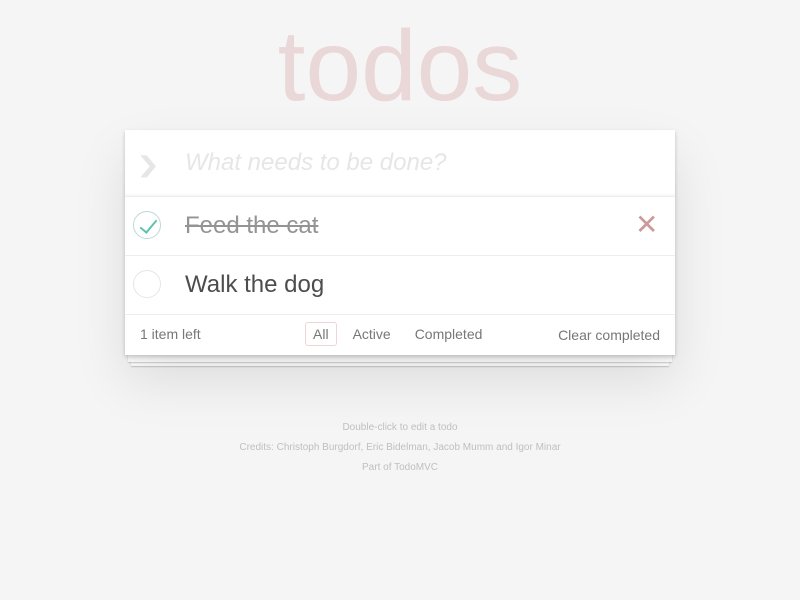  What do you see at coordinates (372, 334) in the screenshot?
I see `filter-active: Active` at bounding box center [372, 334].